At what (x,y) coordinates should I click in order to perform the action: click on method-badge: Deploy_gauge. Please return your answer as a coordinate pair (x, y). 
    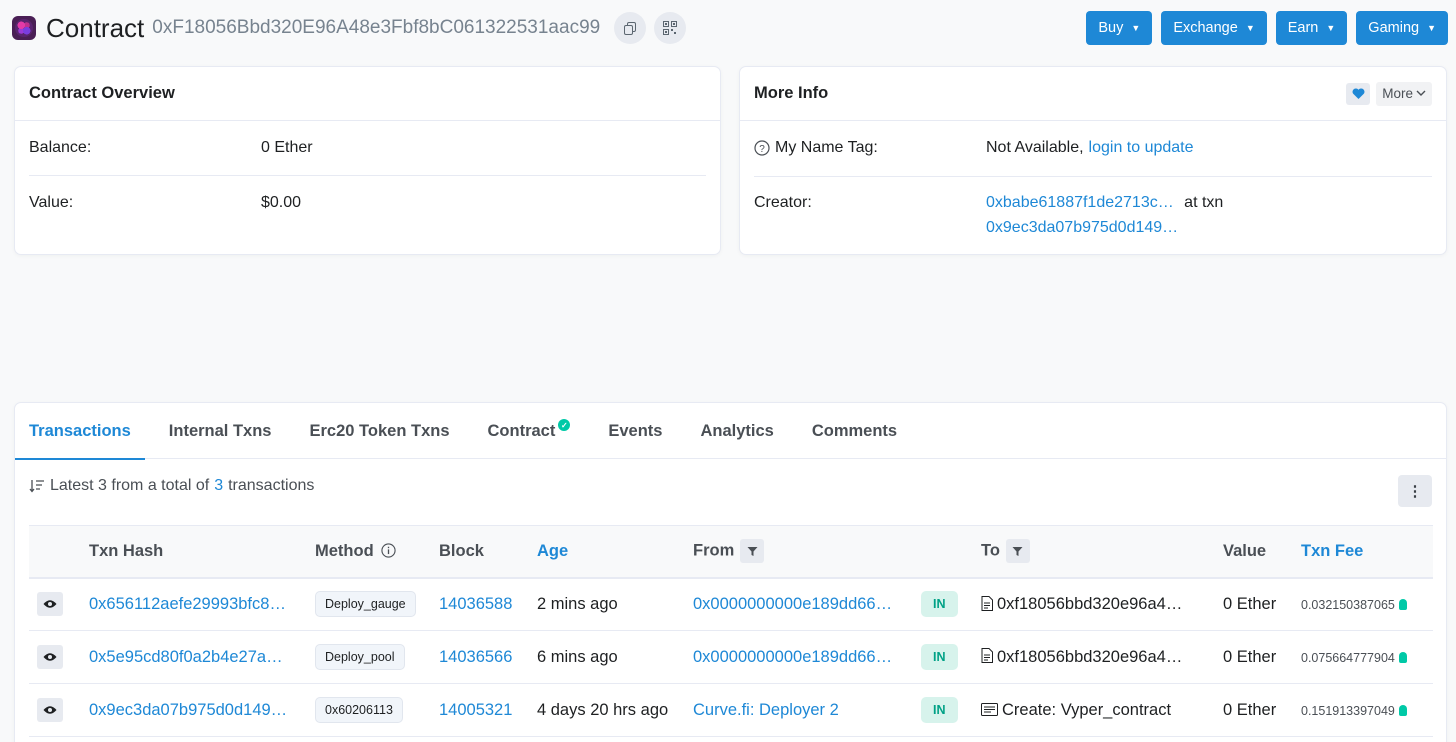
    Looking at the image, I should click on (365, 604).